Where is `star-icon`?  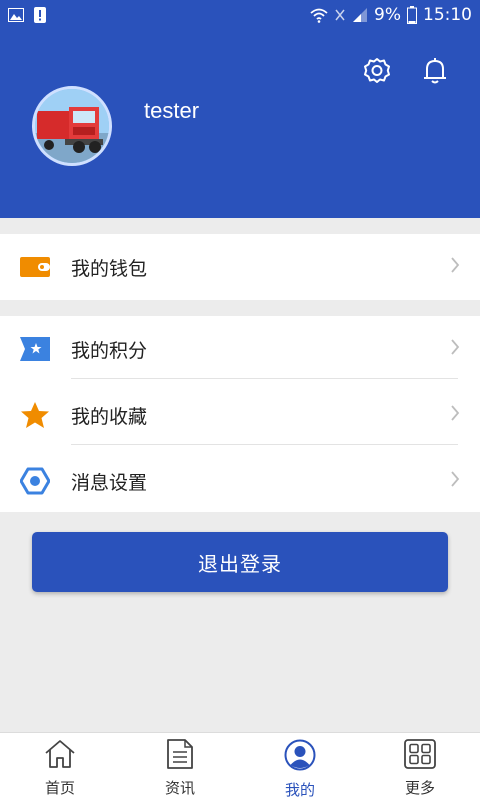
star-icon is located at coordinates (35, 415).